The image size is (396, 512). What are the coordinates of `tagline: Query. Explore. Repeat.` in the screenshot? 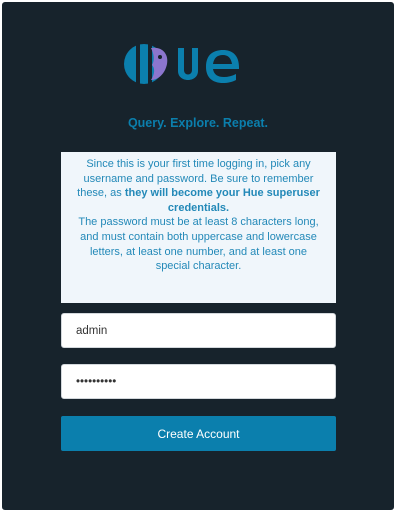 It's located at (198, 123).